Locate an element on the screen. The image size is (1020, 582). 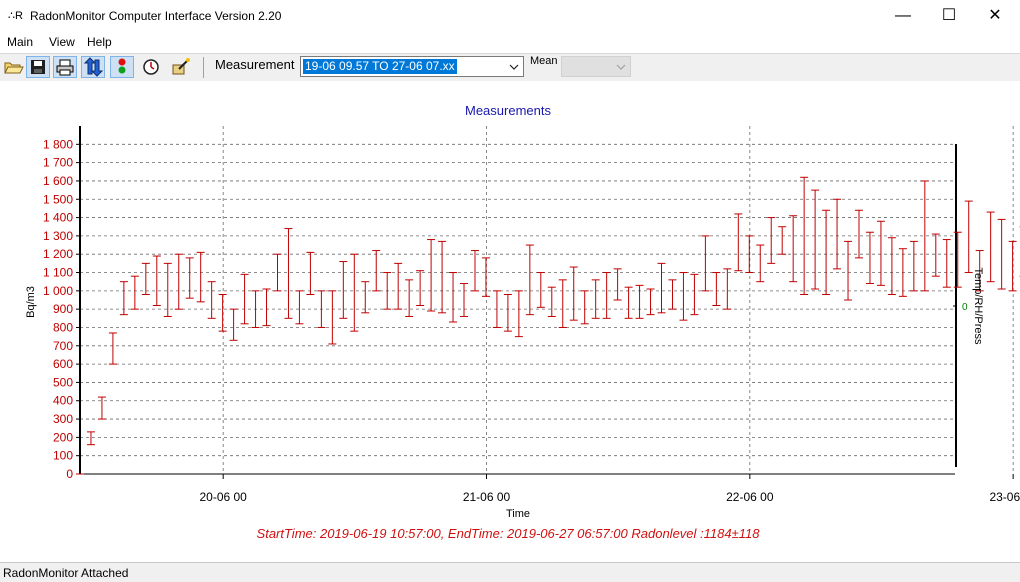
clock-icon is located at coordinates (151, 67).